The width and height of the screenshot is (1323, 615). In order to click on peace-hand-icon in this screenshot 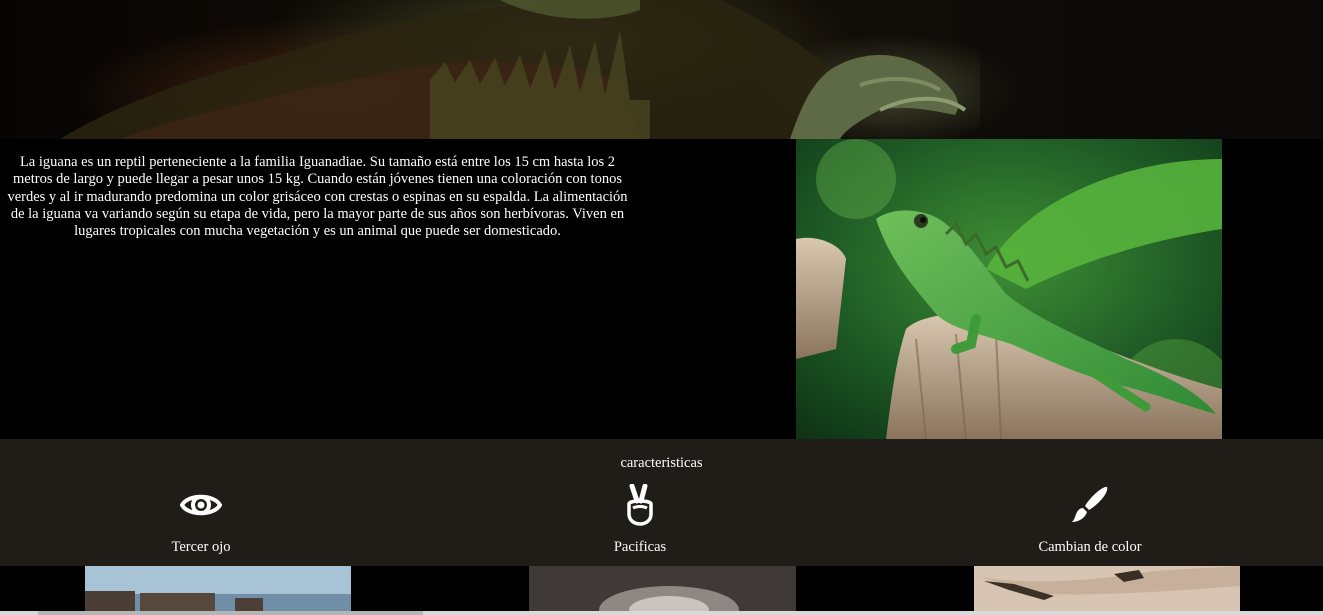, I will do `click(640, 504)`.